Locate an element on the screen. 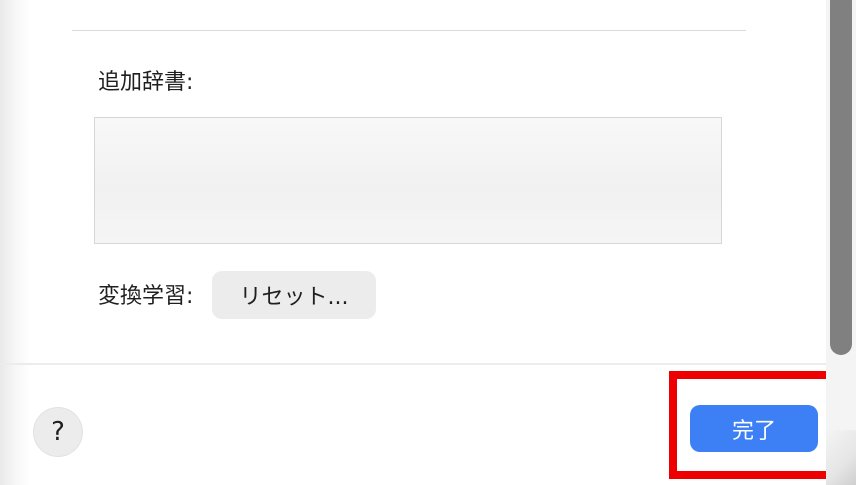 The image size is (856, 485). section-divider is located at coordinates (409, 30).